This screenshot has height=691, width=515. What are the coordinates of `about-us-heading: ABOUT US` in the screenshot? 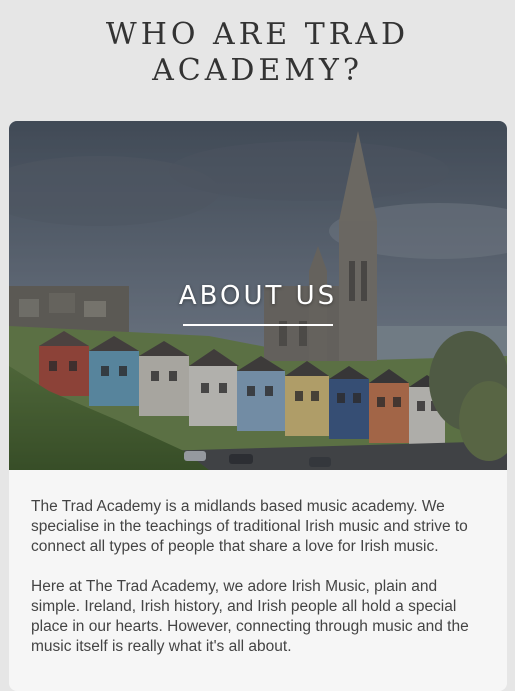 It's located at (258, 296).